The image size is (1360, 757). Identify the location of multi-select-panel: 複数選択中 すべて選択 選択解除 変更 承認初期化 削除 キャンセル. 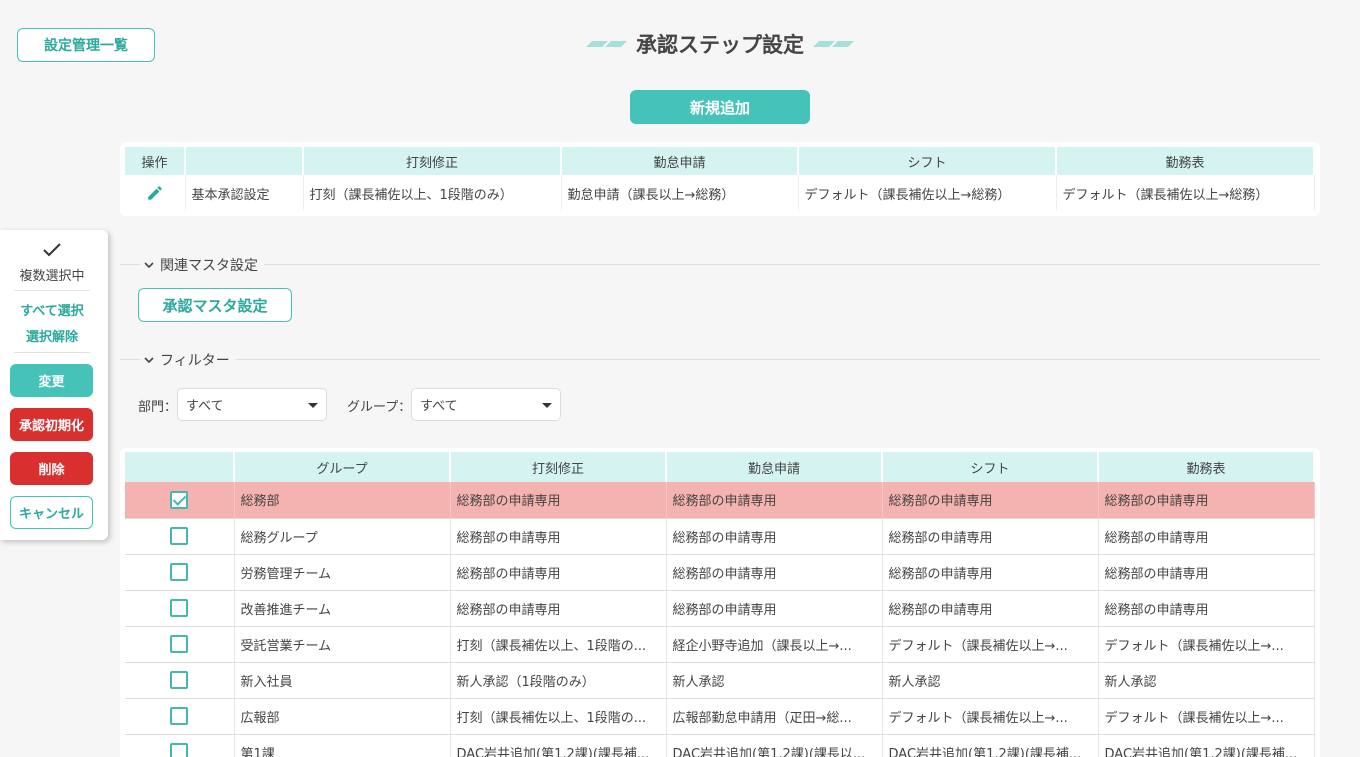
(54, 385).